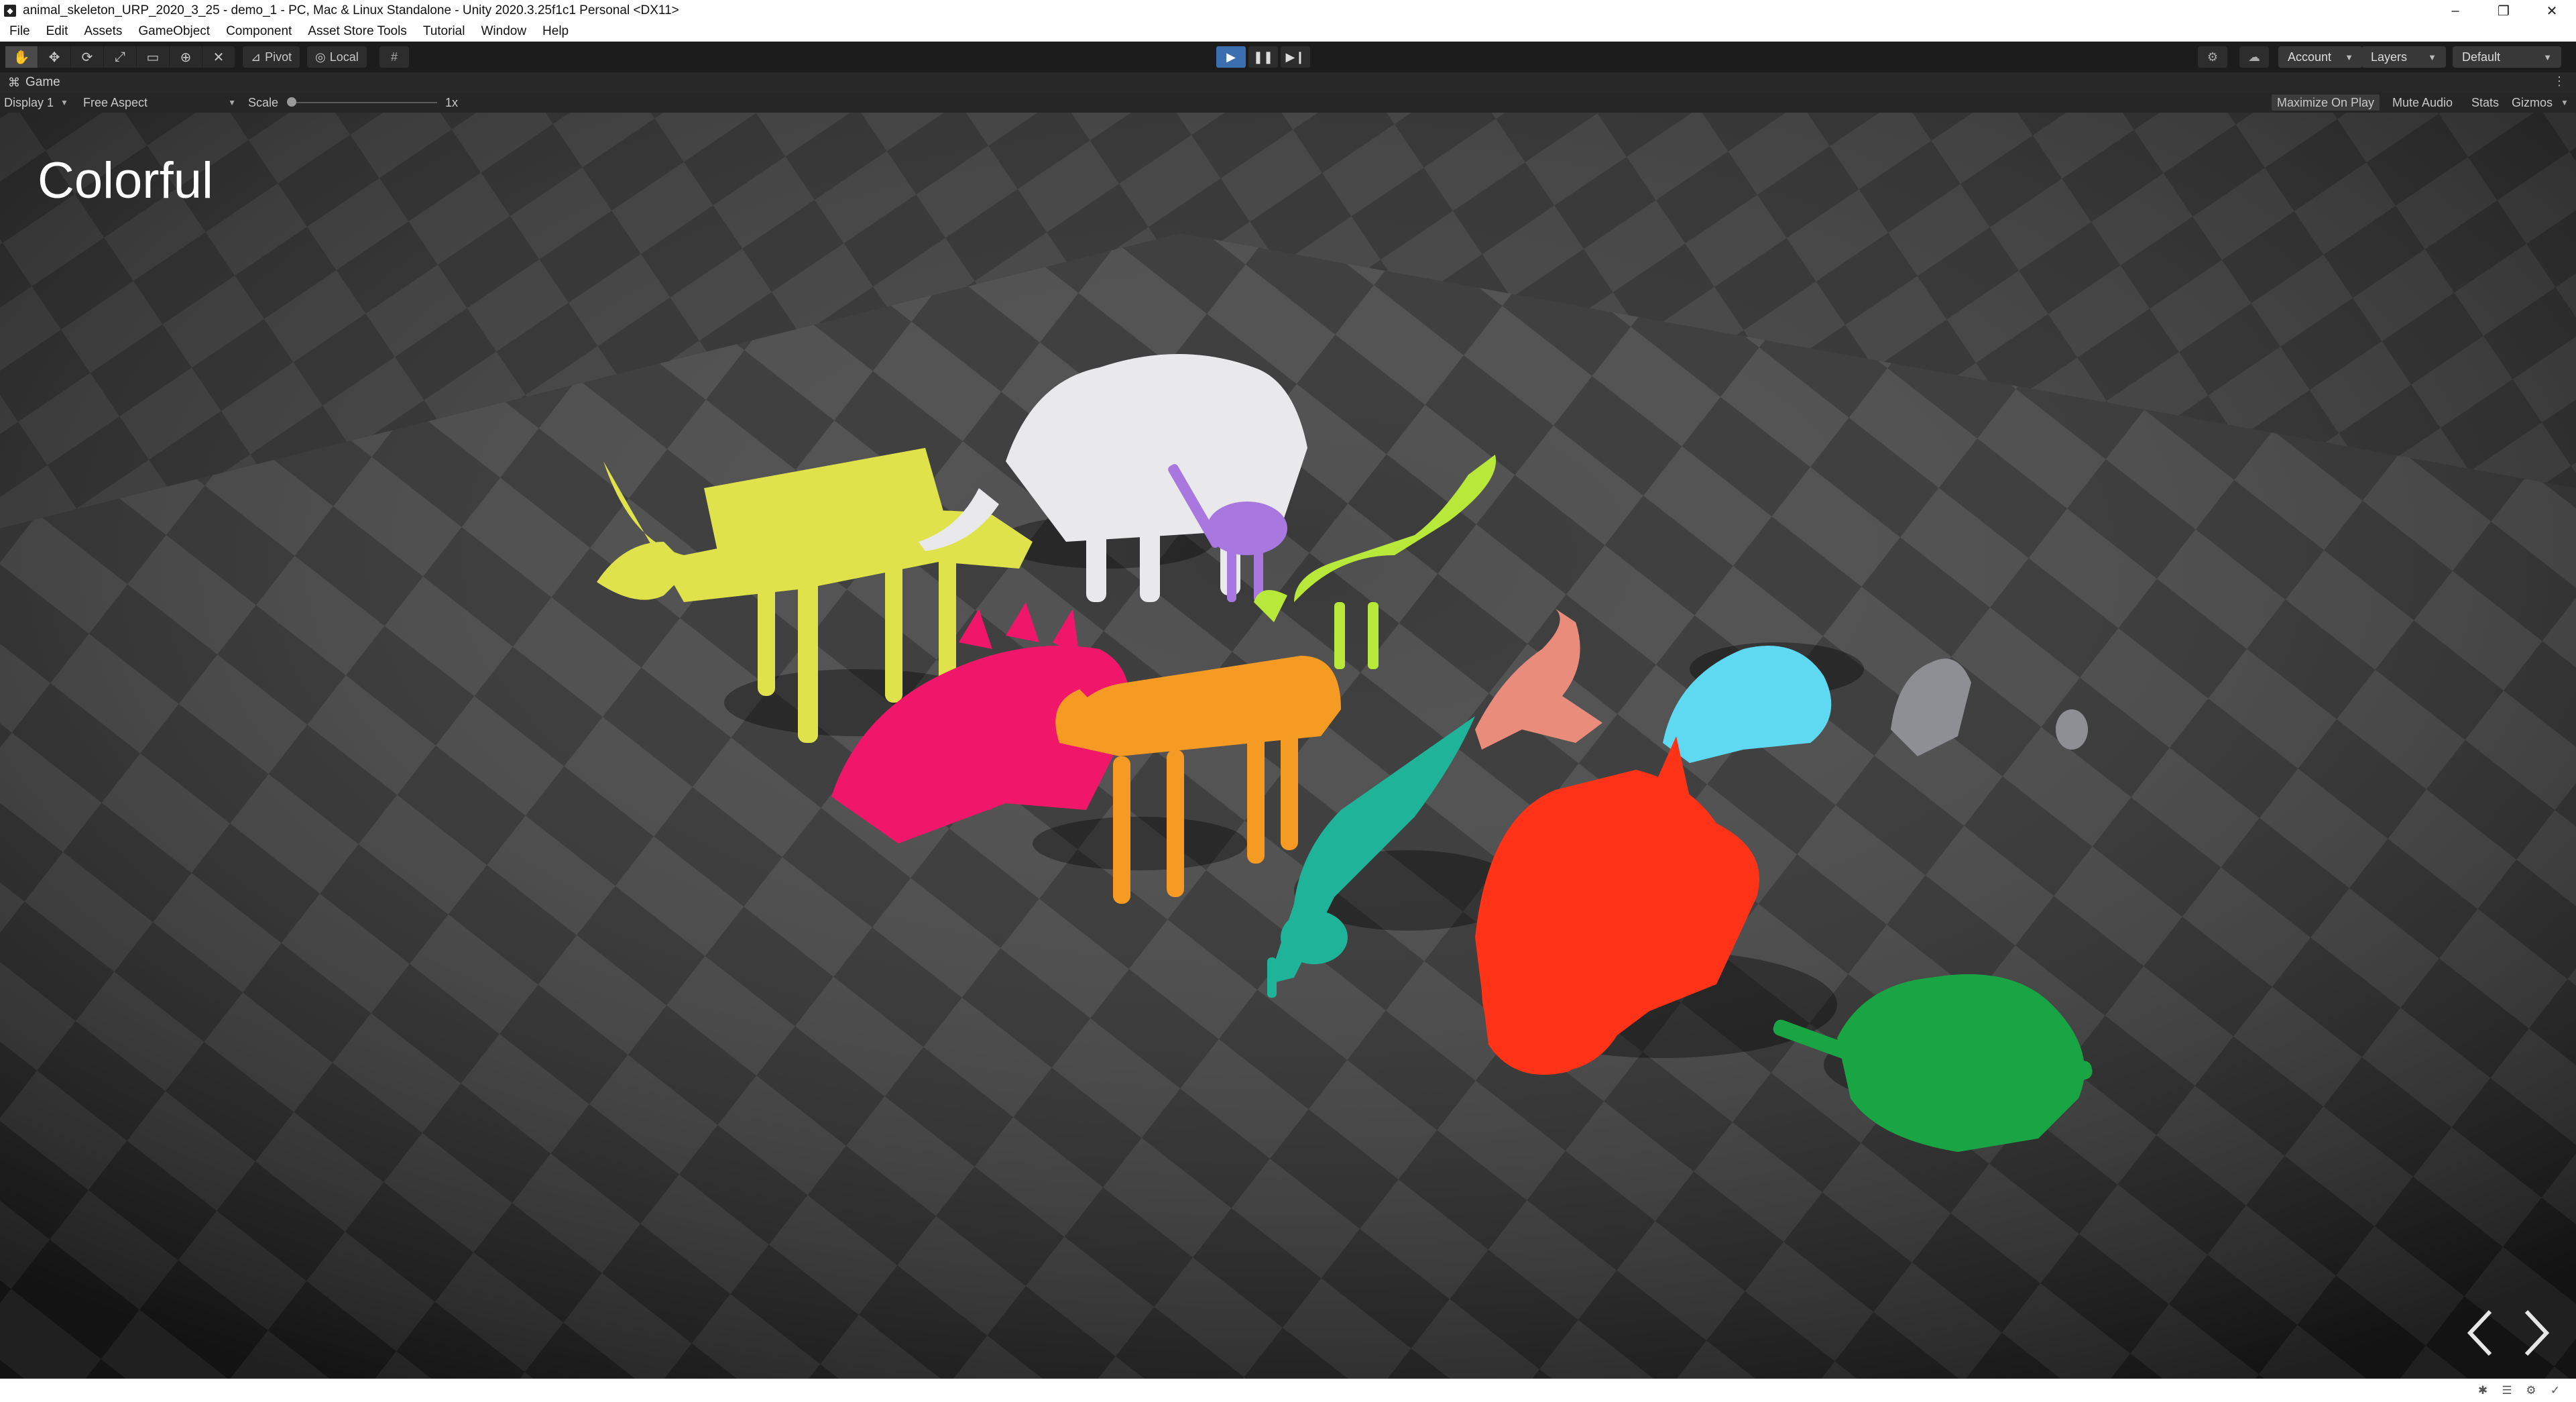  What do you see at coordinates (2507, 1391) in the screenshot?
I see `list-icon: ☰` at bounding box center [2507, 1391].